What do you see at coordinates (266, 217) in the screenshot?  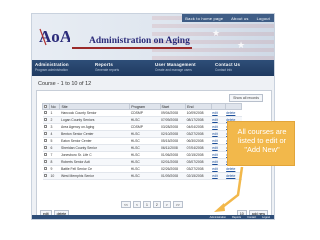 I see `bottom-link: Logout` at bounding box center [266, 217].